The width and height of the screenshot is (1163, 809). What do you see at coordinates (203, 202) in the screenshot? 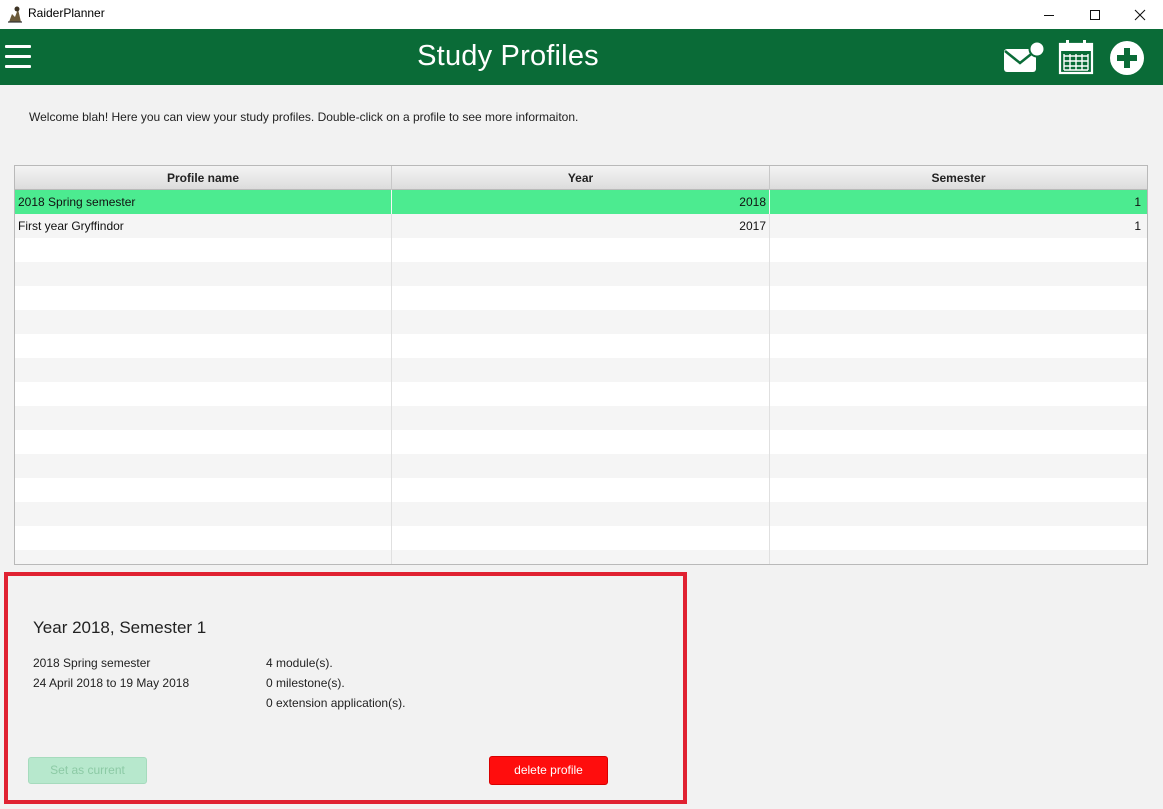
I see `cell-profile-name: 2018 Spring semester` at bounding box center [203, 202].